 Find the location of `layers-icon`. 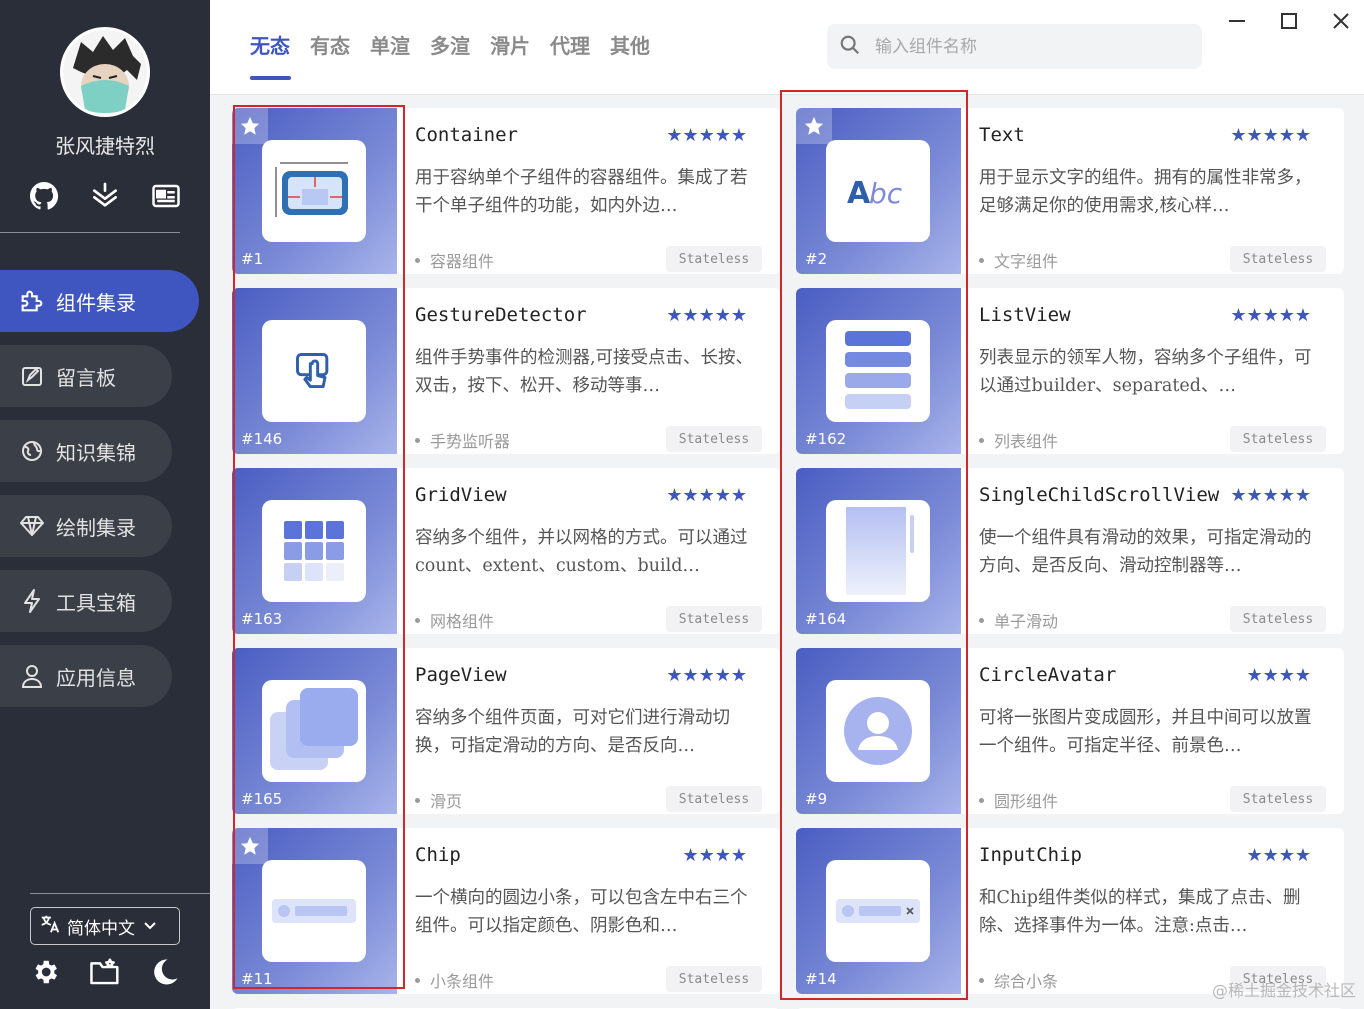

layers-icon is located at coordinates (105, 196).